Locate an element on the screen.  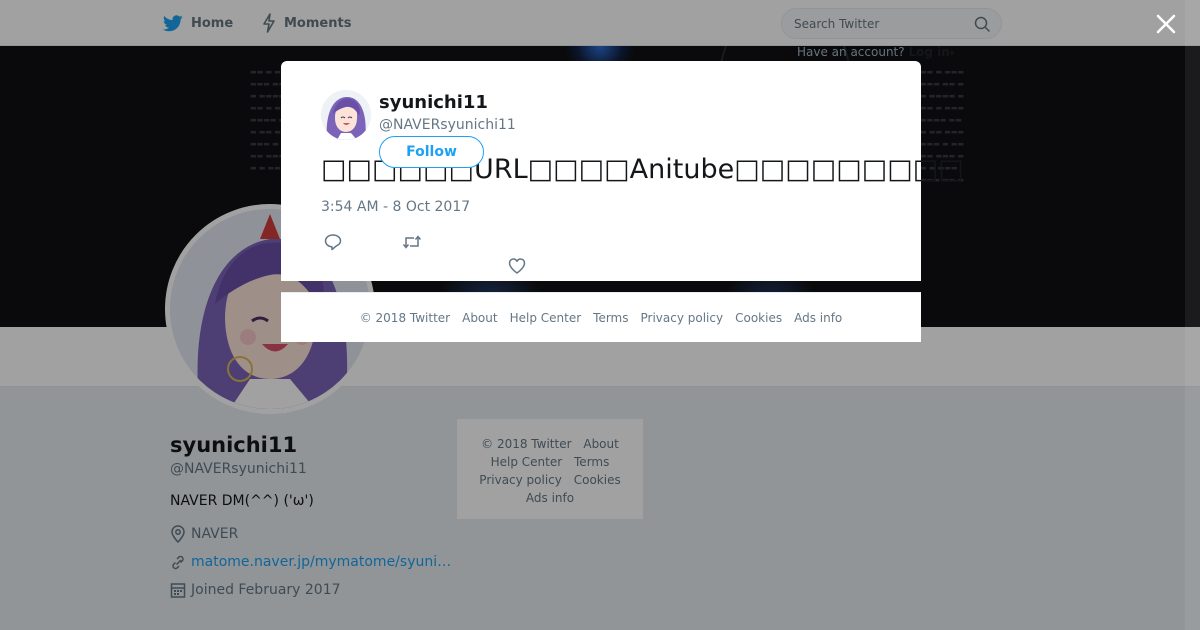
tweet-author-handle: @NAVERsyunichi11 is located at coordinates (447, 125).